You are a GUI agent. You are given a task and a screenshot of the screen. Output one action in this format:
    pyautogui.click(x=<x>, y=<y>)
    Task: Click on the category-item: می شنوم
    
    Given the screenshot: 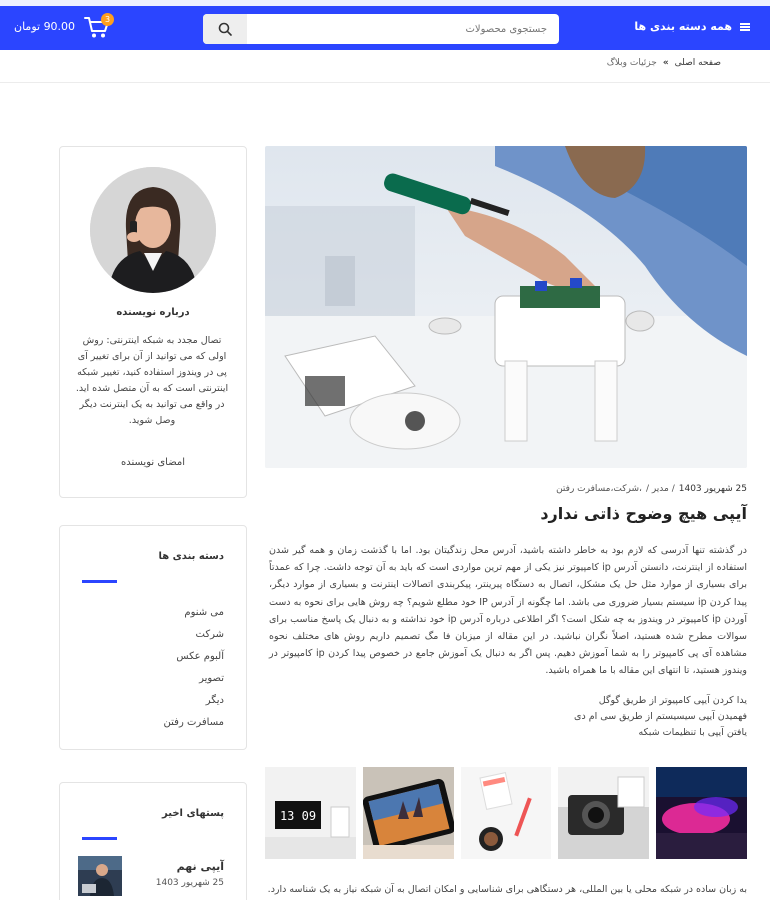 What is the action you would take?
    pyautogui.click(x=194, y=616)
    